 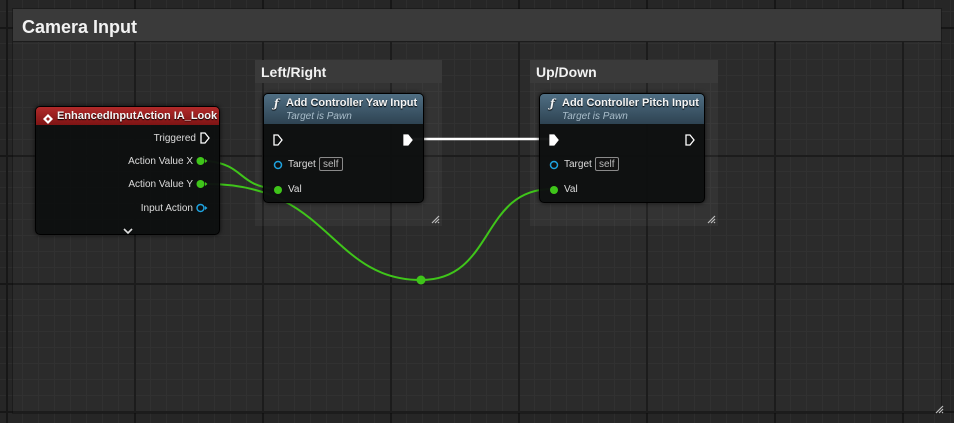 I want to click on float-pin-action-value-x, so click(x=202, y=161).